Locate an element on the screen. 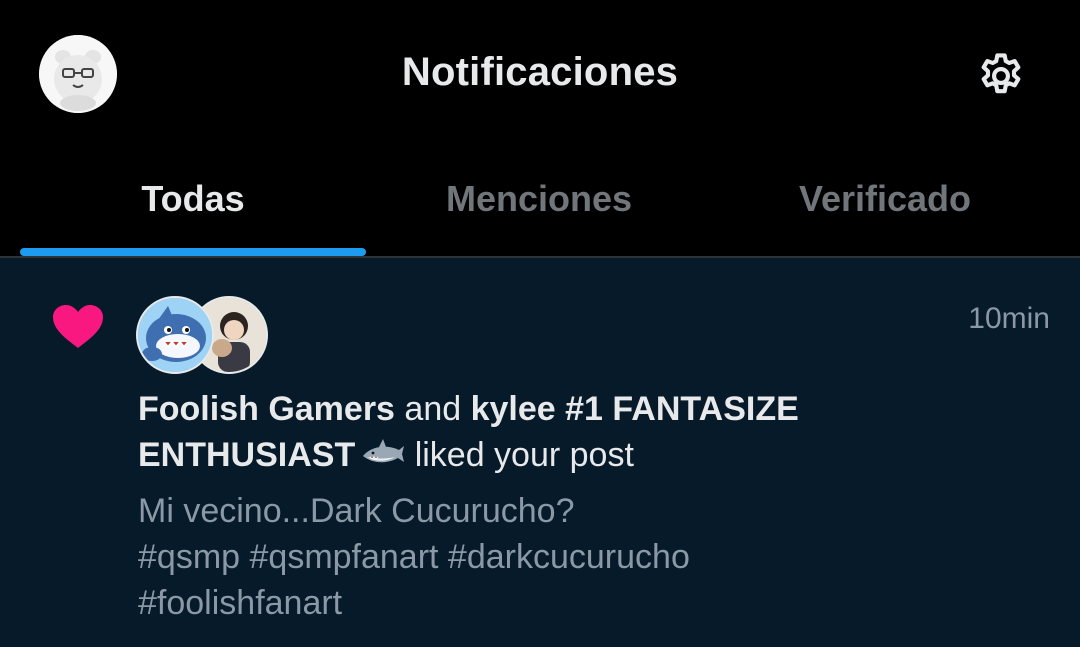 This screenshot has height=647, width=1080. action-text: liked your post is located at coordinates (524, 455).